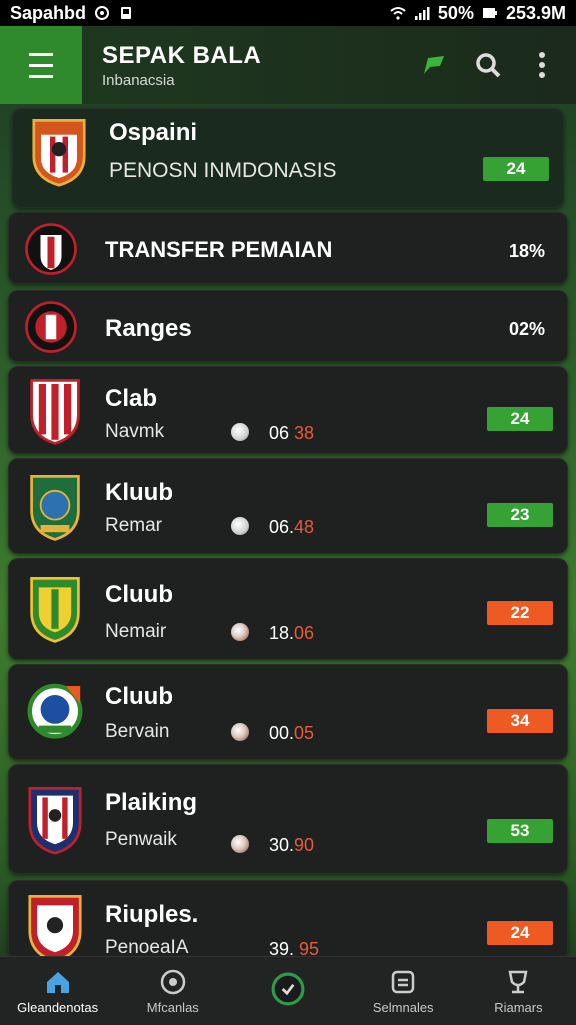 This screenshot has width=576, height=1025. Describe the element at coordinates (288, 13) in the screenshot. I see `status-bar: Sapahbd 50% 253.9M` at that location.